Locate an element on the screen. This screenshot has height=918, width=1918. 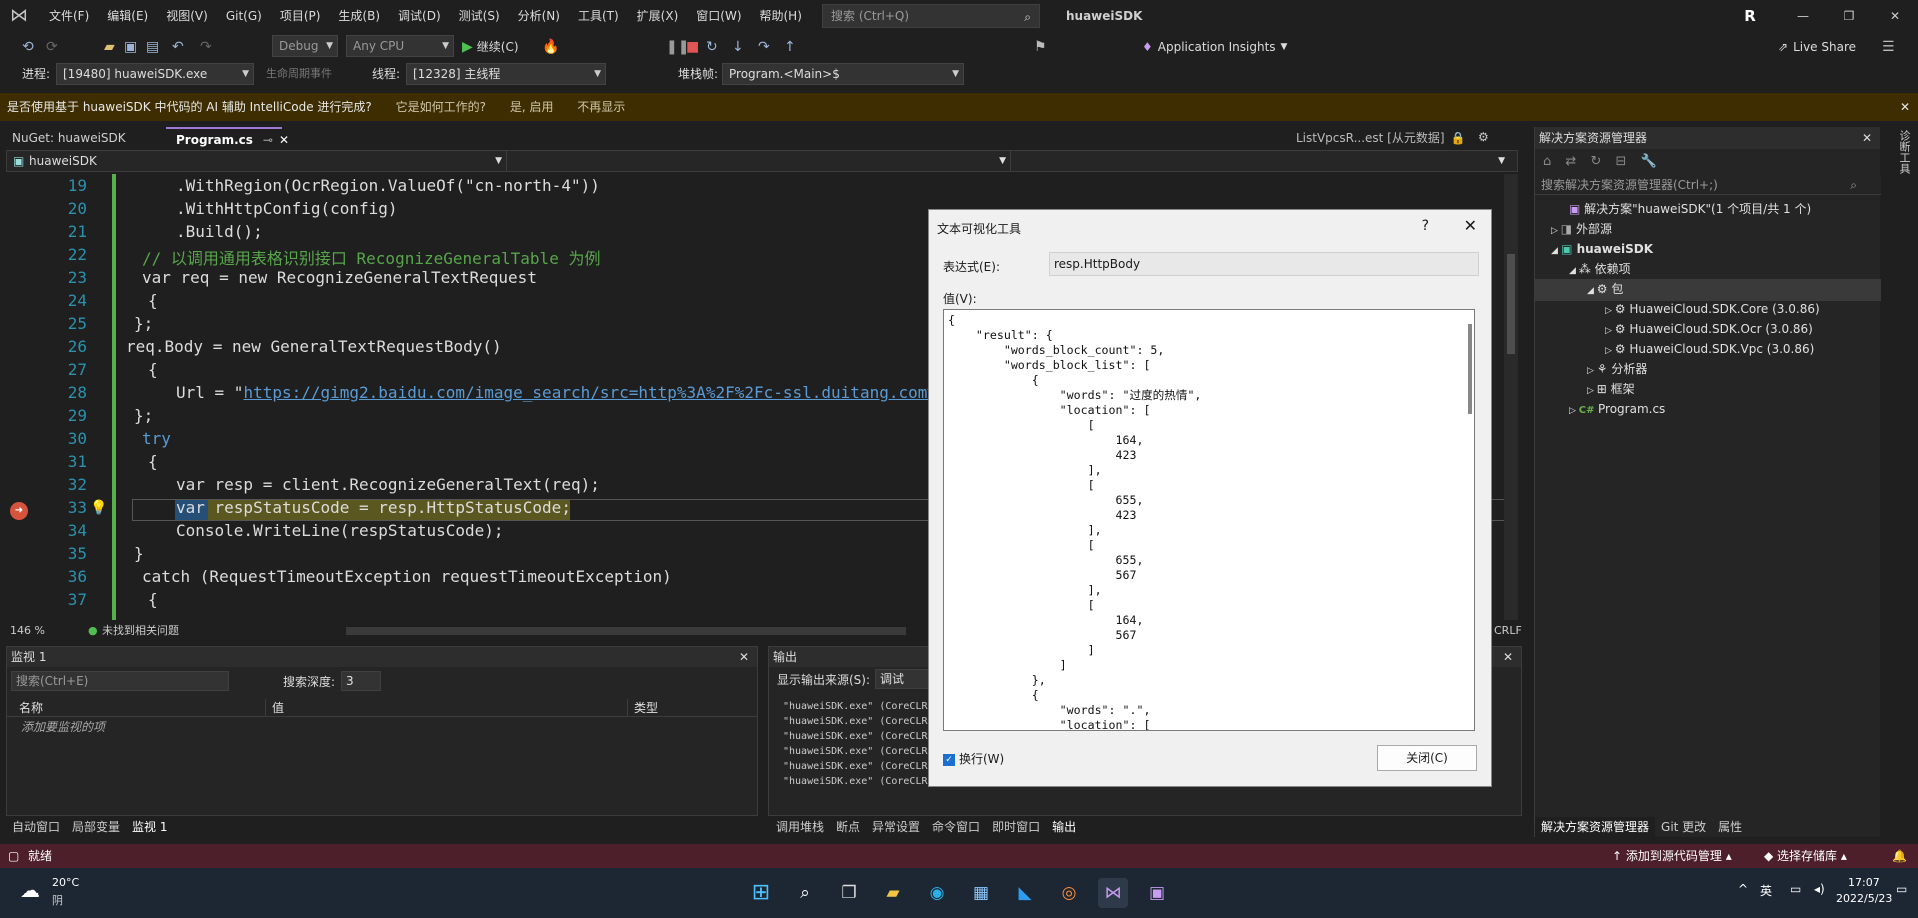
tab-command-window: 命令窗口 is located at coordinates (956, 827).